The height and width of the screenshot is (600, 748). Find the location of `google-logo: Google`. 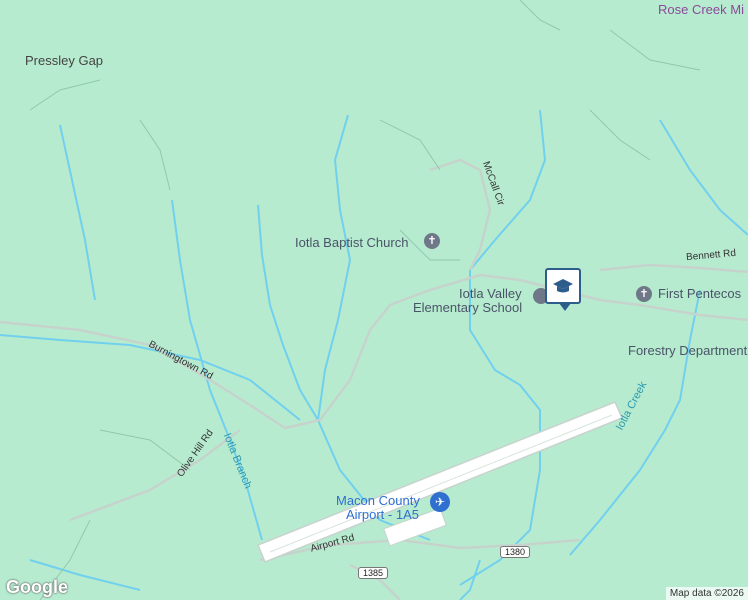

google-logo: Google is located at coordinates (37, 587).